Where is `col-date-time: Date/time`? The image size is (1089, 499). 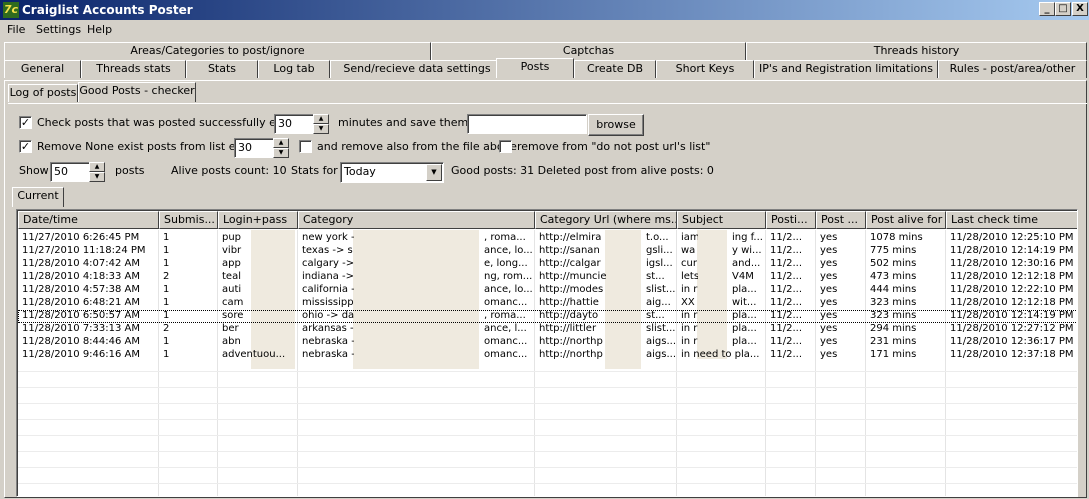 col-date-time: Date/time is located at coordinates (88, 220).